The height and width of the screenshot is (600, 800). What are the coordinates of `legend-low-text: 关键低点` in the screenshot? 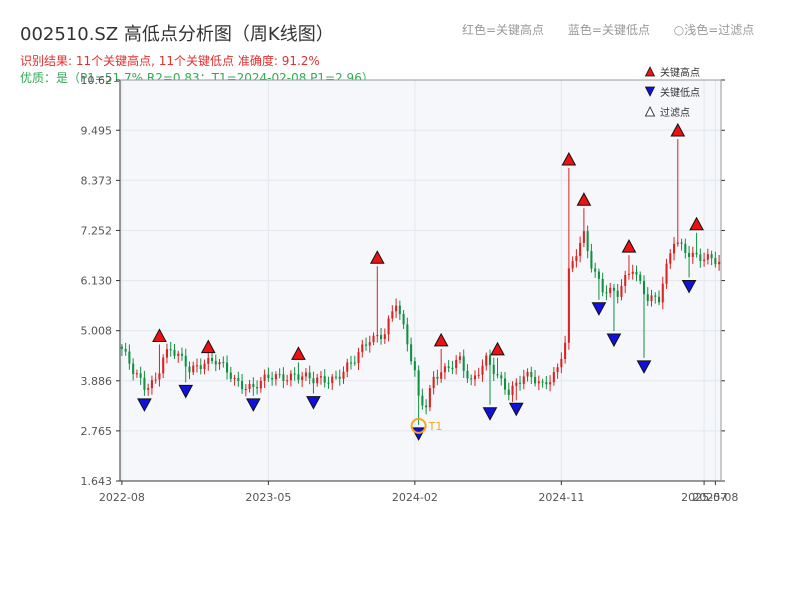 It's located at (680, 92).